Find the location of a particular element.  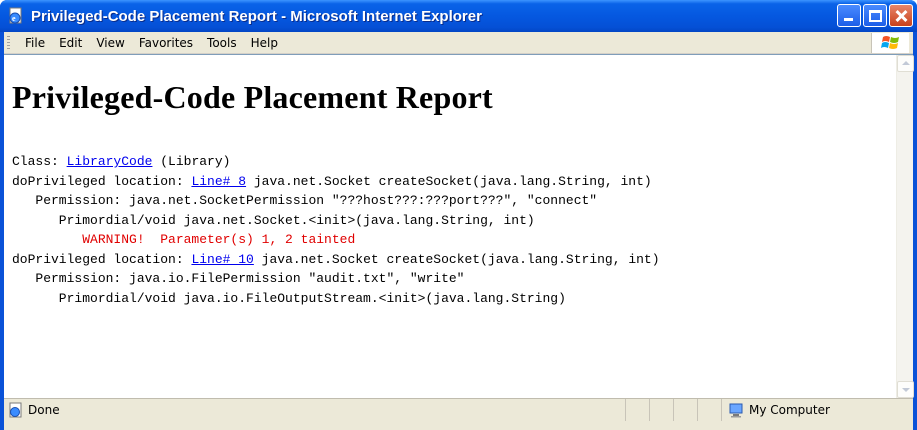

class-suffix: (Library) is located at coordinates (191, 161).